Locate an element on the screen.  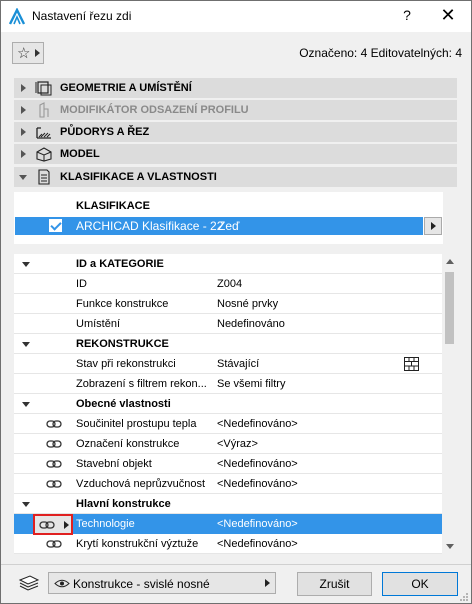
property-row-selected: Technologie <Nedefinováno> is located at coordinates (228, 524).